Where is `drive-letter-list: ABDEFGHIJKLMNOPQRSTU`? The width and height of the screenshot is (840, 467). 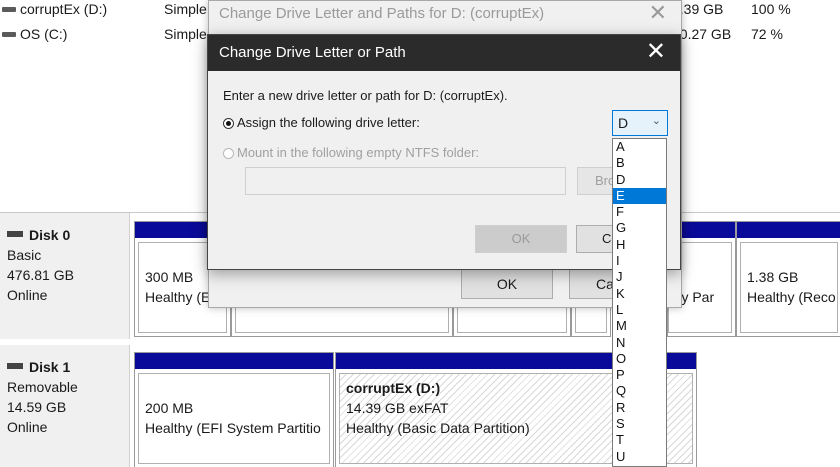
drive-letter-list: ABDEFGHIJKLMNOPQRSTU is located at coordinates (639, 302).